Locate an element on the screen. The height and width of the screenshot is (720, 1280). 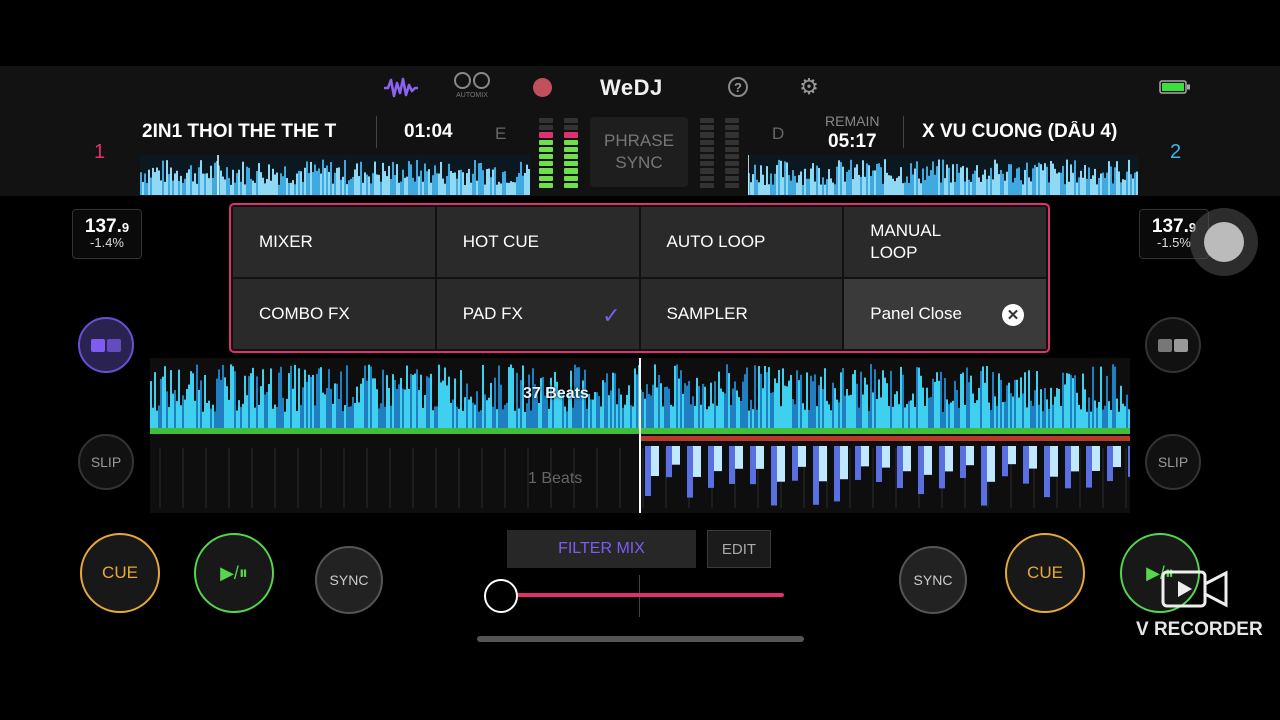
deck1-slip-button: SLIP is located at coordinates (106, 462).